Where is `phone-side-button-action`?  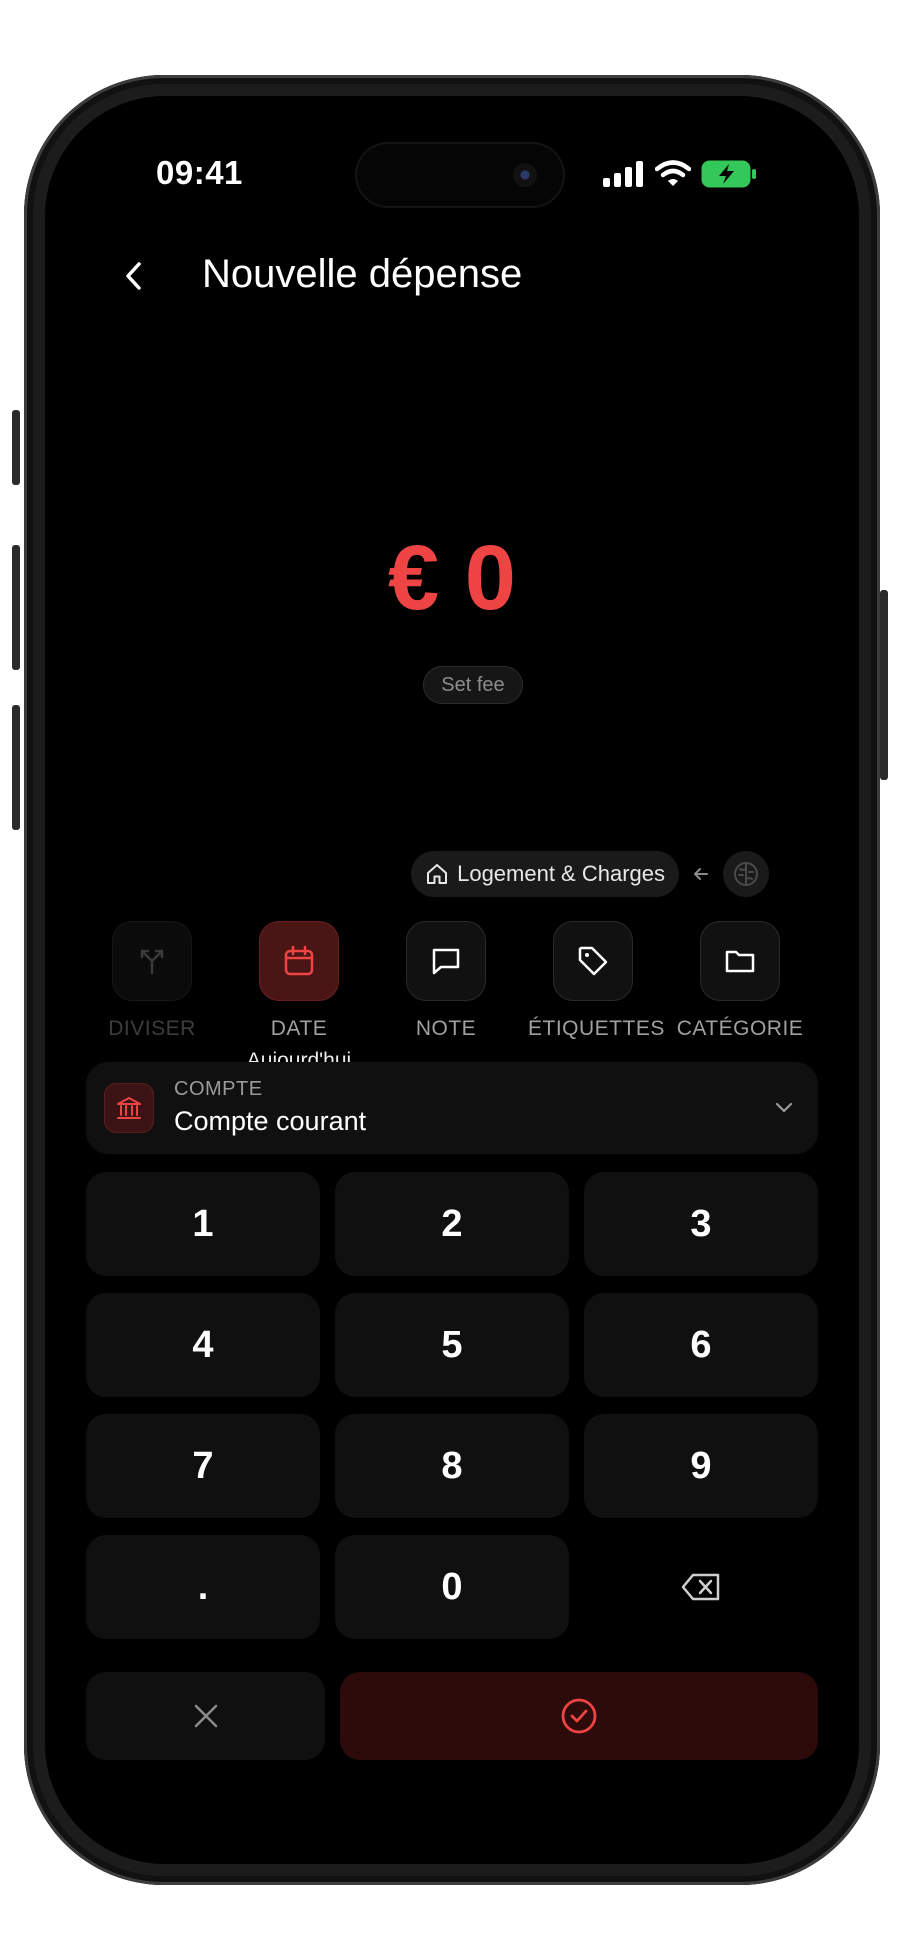
phone-side-button-action is located at coordinates (16, 447).